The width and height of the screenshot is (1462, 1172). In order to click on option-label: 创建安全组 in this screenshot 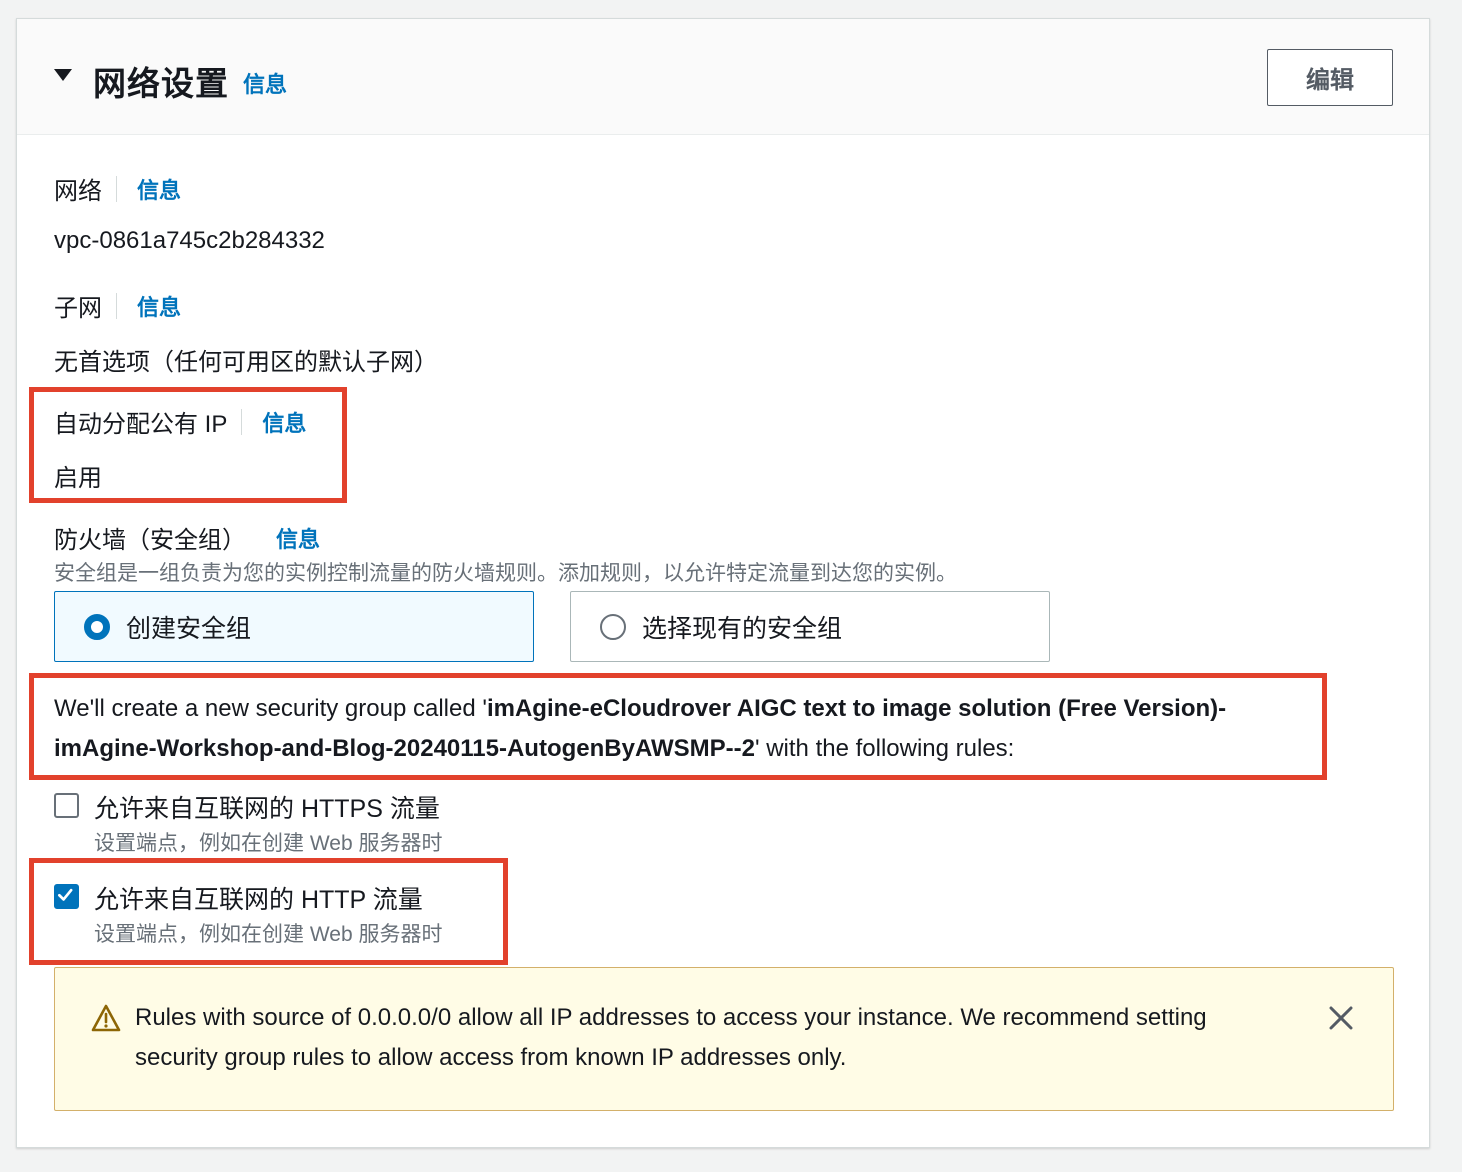, I will do `click(189, 628)`.